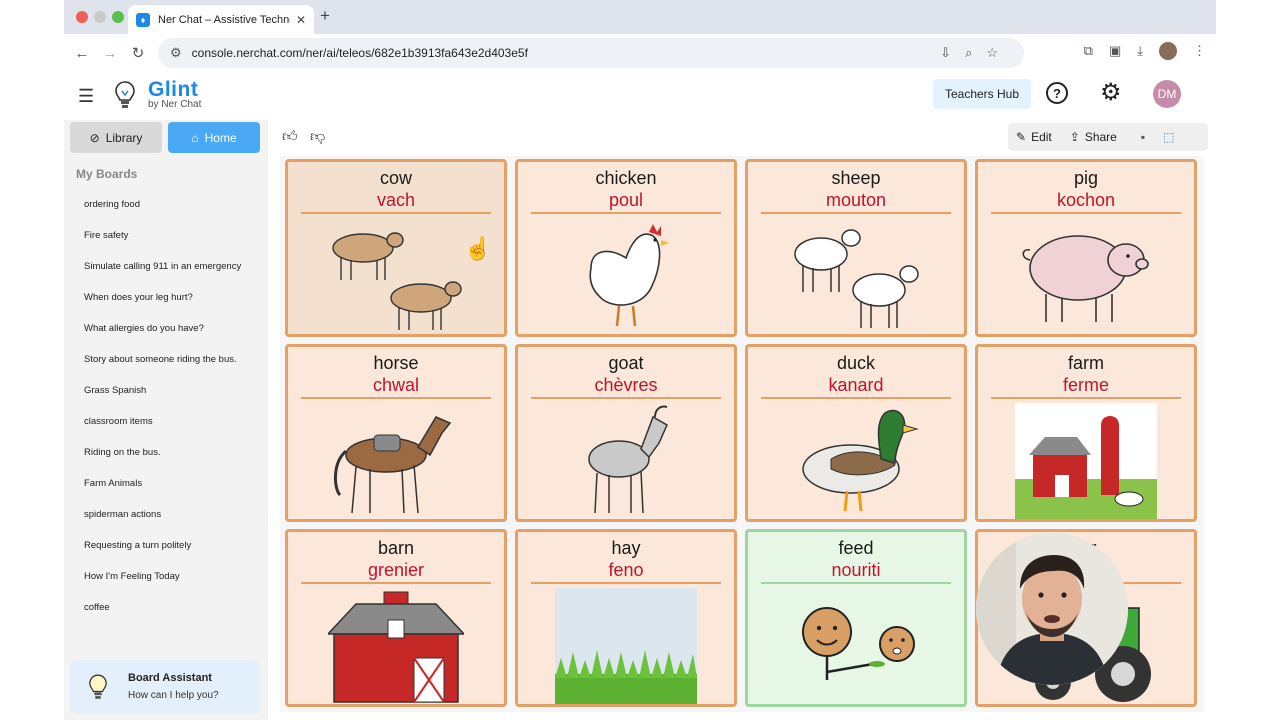 The height and width of the screenshot is (720, 1280). I want to click on library-button: ⊘ Library, so click(116, 137).